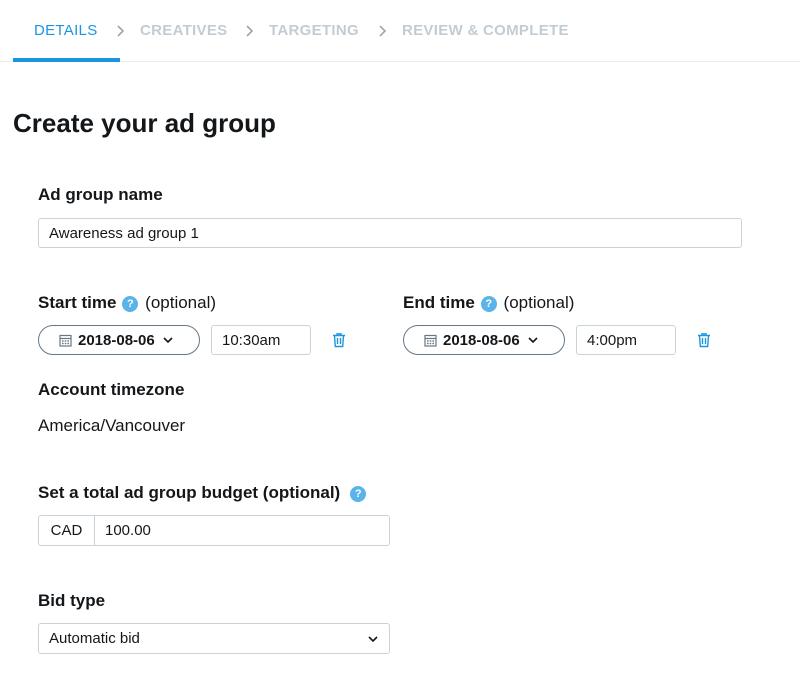 This screenshot has height=690, width=800. I want to click on step-details: DETAILS, so click(66, 30).